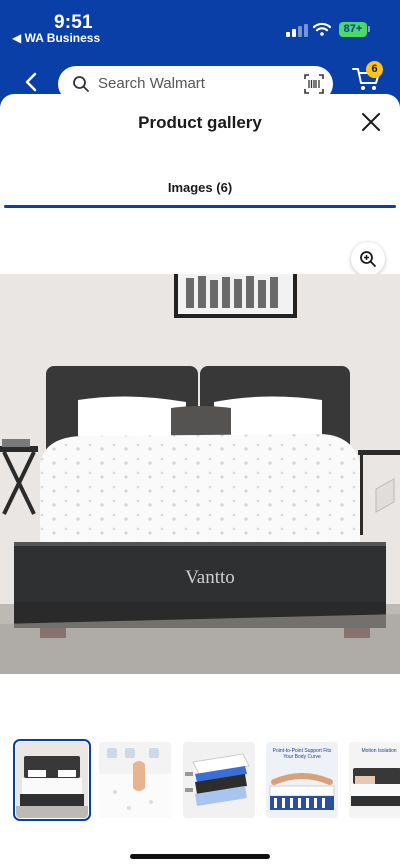 Image resolution: width=400 pixels, height=867 pixels. What do you see at coordinates (151, 83) in the screenshot?
I see `search-placeholder: Search Walmart` at bounding box center [151, 83].